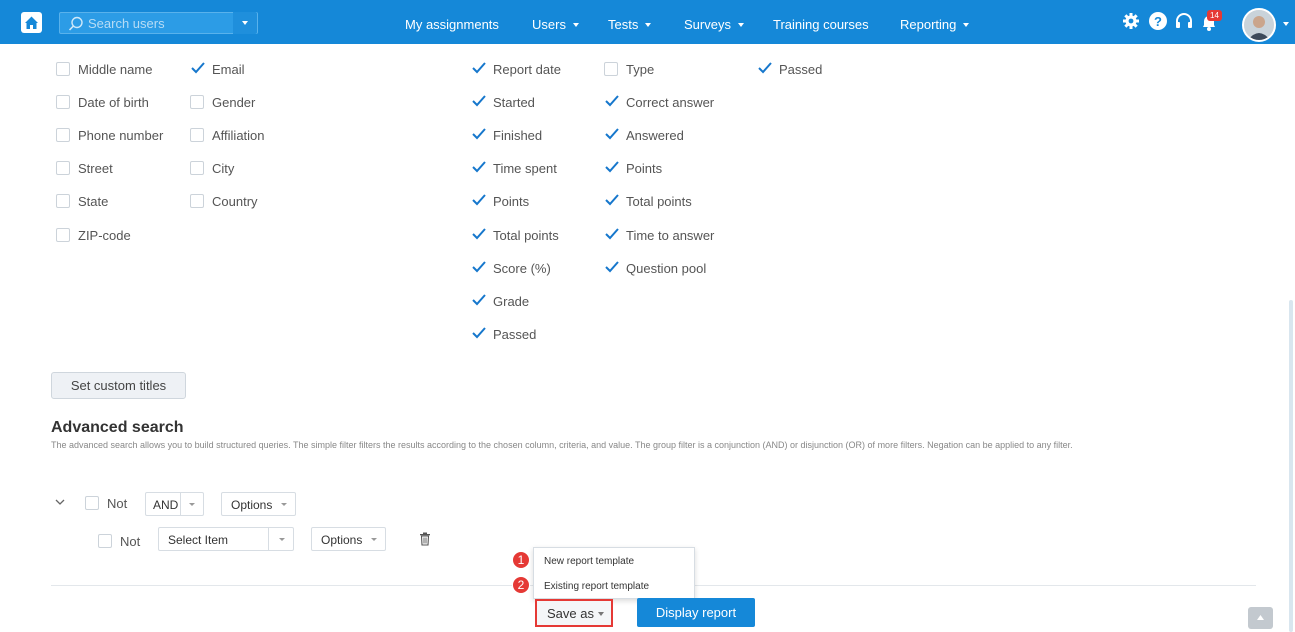 The image size is (1295, 632). I want to click on checkbox-label: Finished, so click(518, 135).